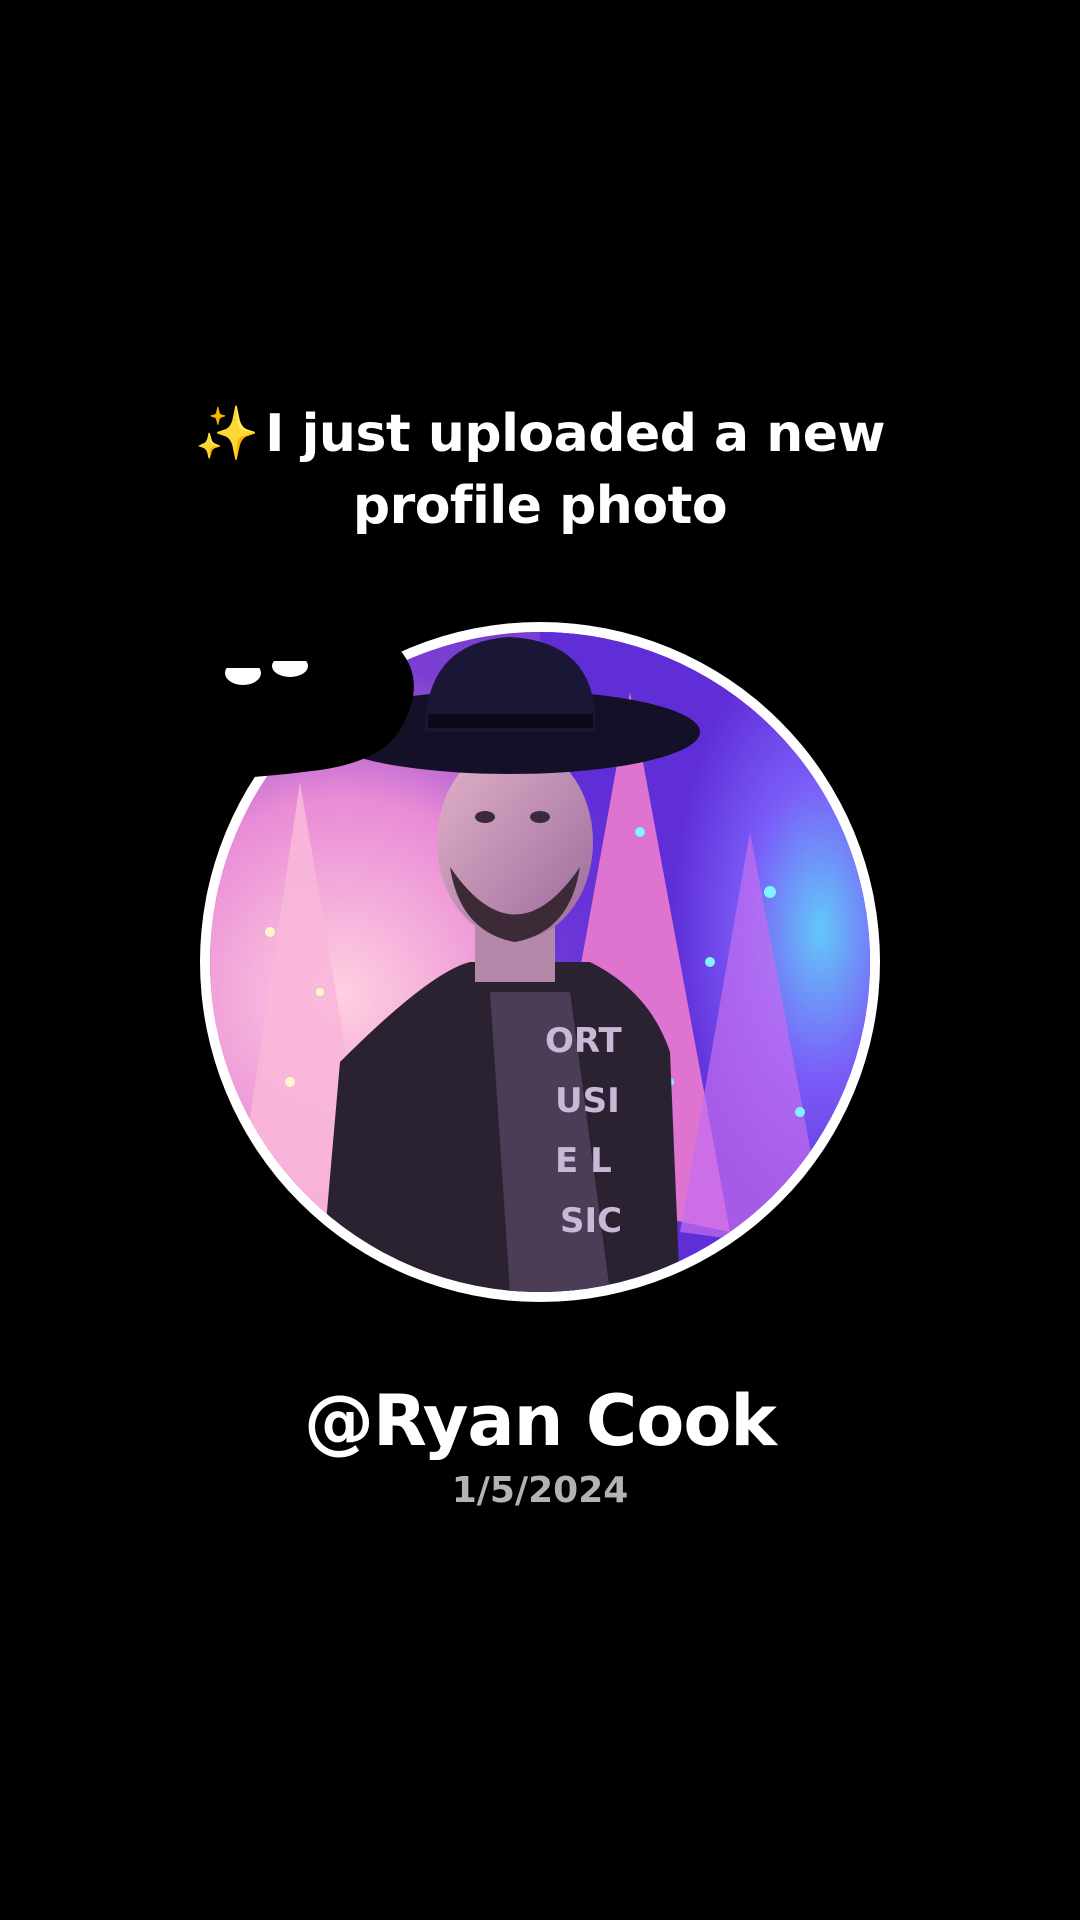 The width and height of the screenshot is (1080, 1920). What do you see at coordinates (540, 1490) in the screenshot?
I see `upload-date: 1/5/2024` at bounding box center [540, 1490].